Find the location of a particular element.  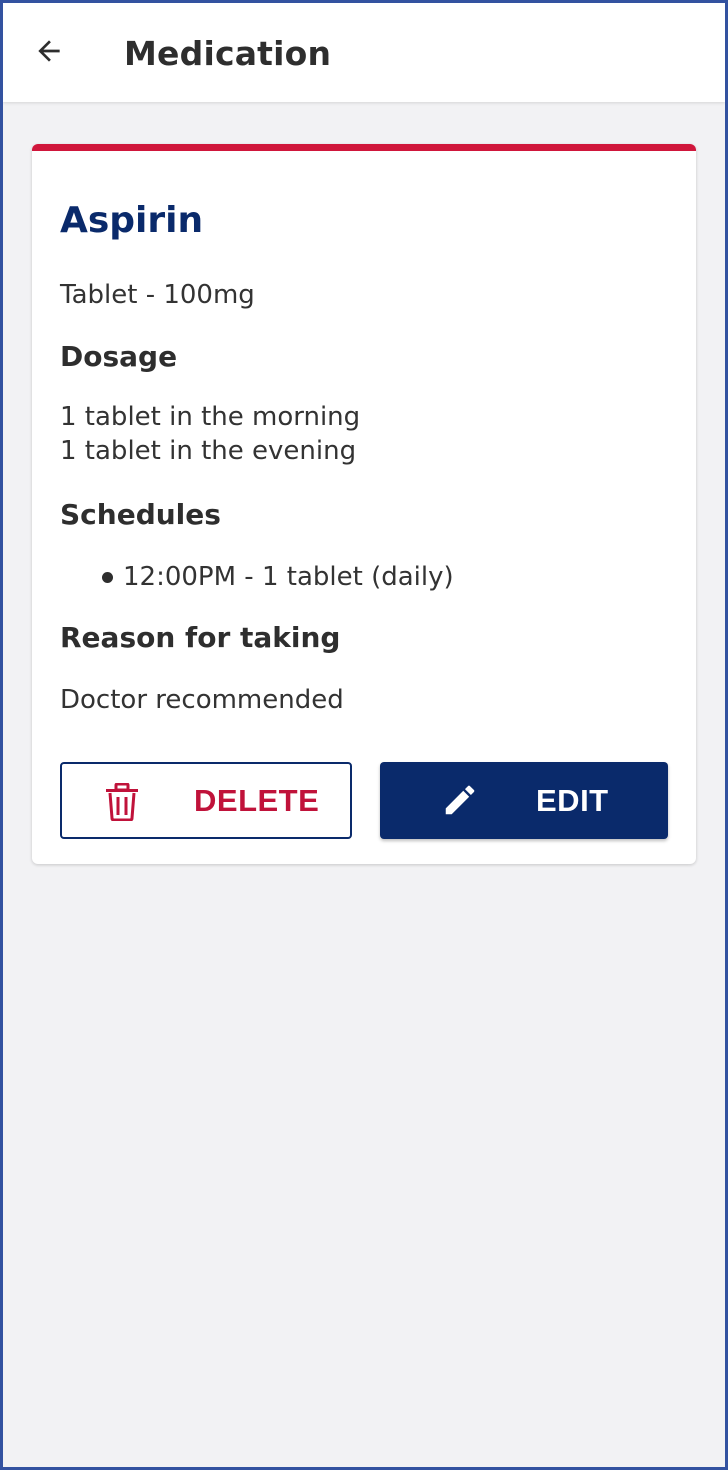

trash-icon is located at coordinates (122, 802).